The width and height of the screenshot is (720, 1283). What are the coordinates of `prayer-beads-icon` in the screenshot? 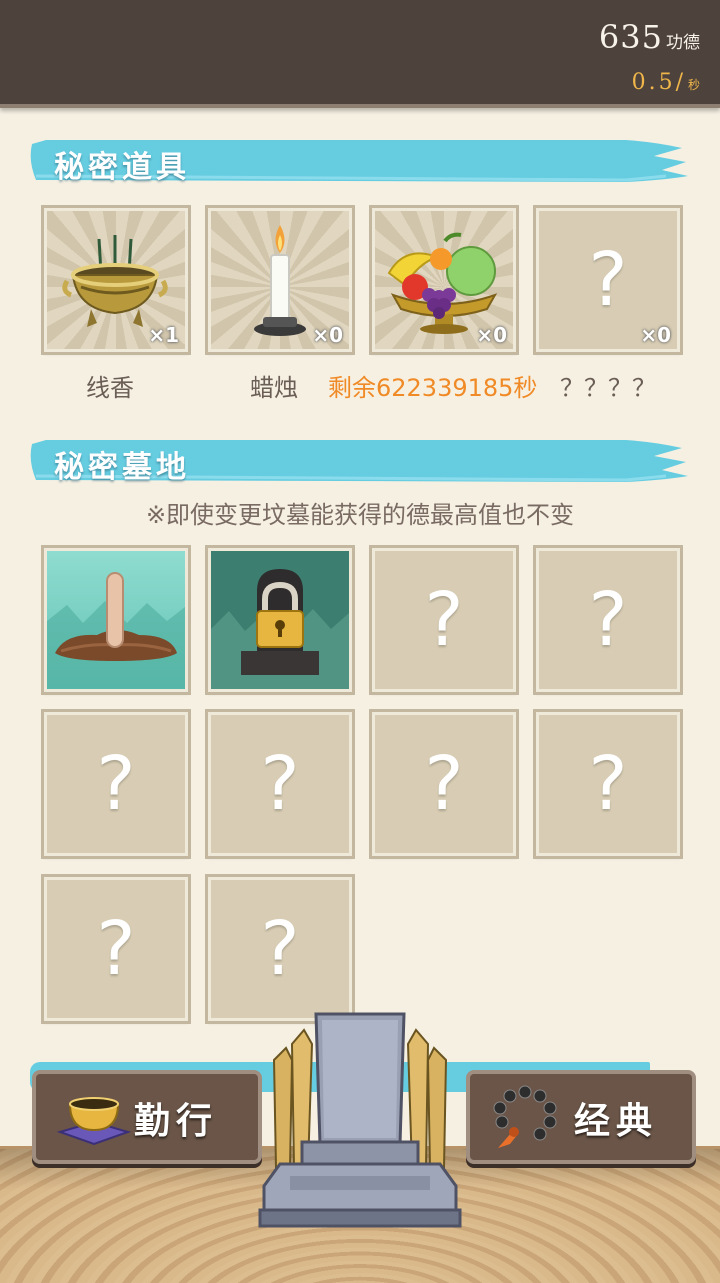 It's located at (525, 1116).